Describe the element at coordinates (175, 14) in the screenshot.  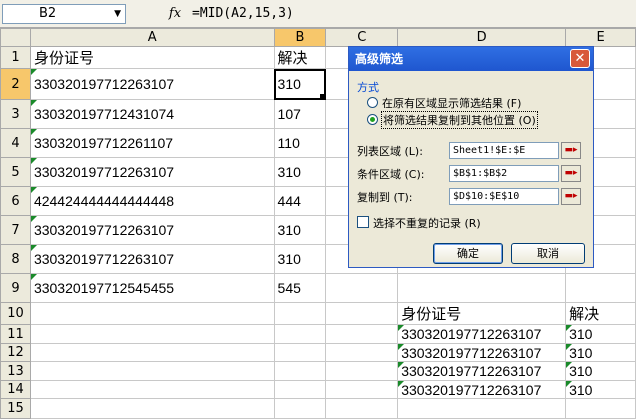
I see `fx-icon: fx` at that location.